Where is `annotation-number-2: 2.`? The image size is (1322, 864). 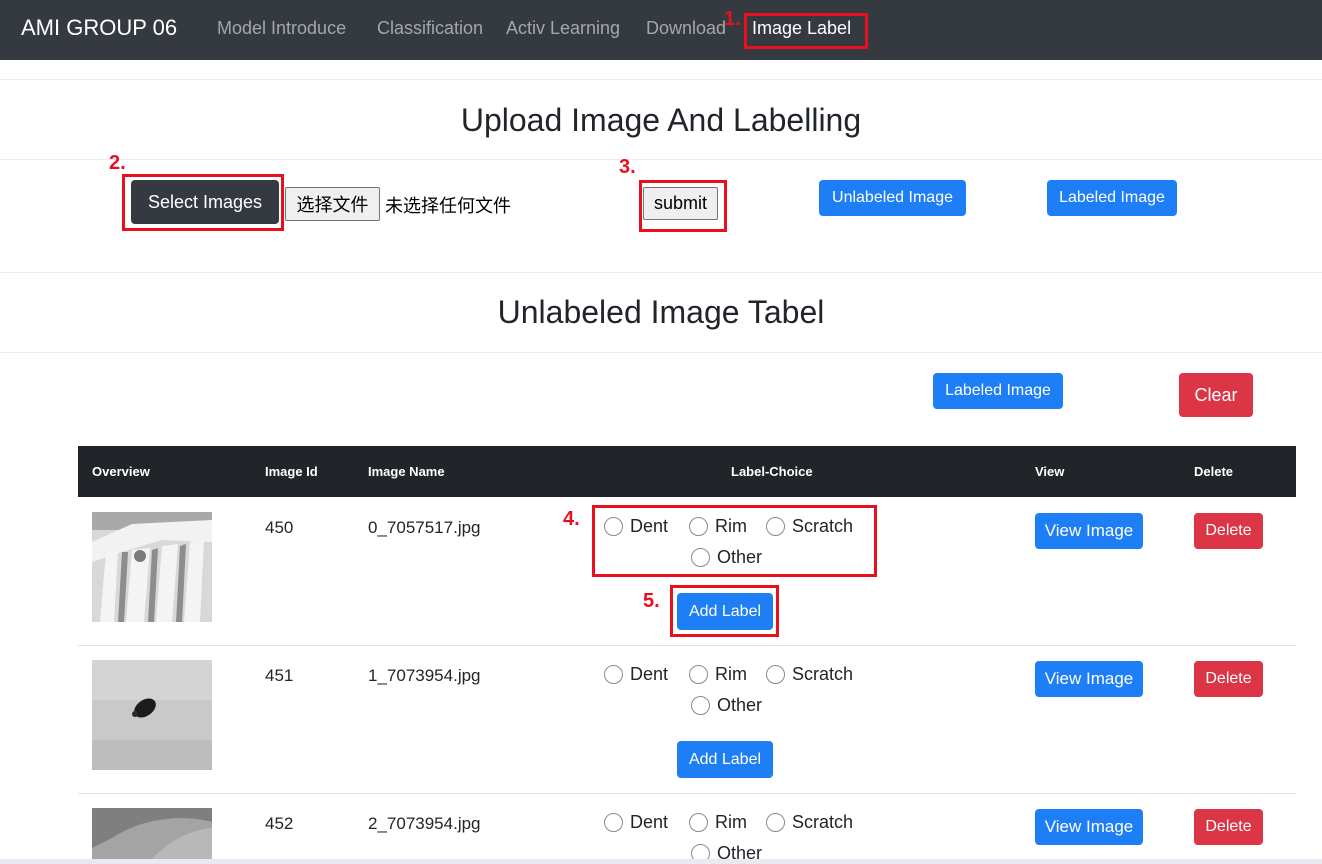
annotation-number-2: 2. is located at coordinates (117, 163).